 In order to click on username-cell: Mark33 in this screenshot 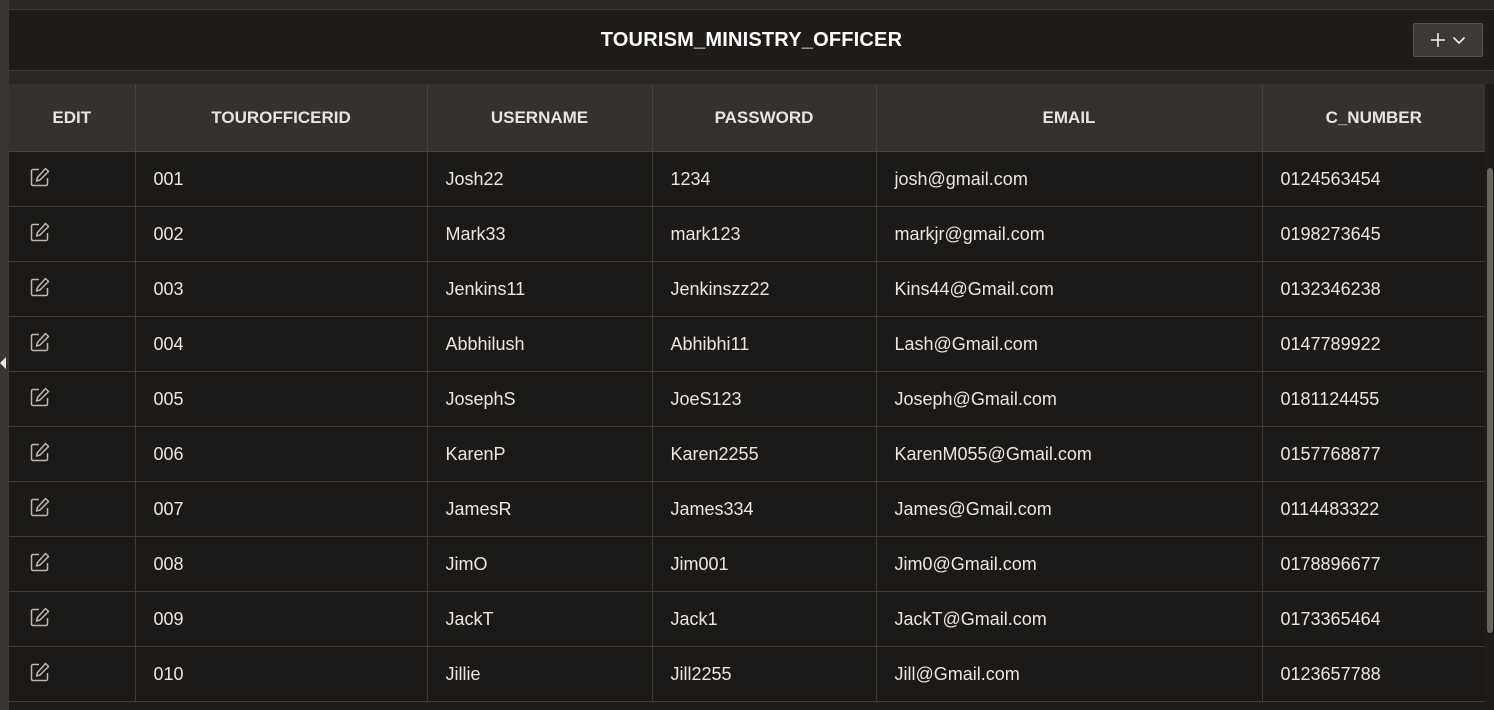, I will do `click(540, 234)`.